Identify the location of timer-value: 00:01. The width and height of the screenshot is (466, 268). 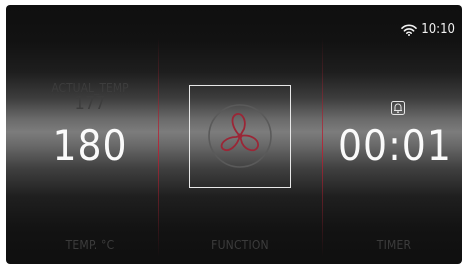
(395, 145).